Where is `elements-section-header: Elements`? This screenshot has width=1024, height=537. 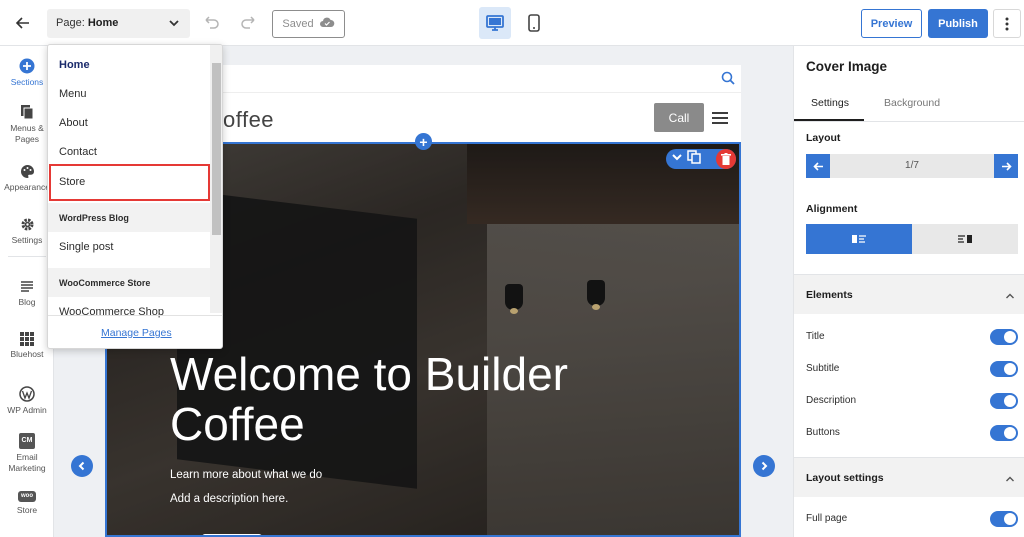 elements-section-header: Elements is located at coordinates (909, 294).